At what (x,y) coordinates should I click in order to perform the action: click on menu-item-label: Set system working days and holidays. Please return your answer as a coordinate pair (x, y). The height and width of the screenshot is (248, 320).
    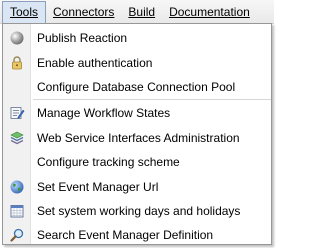
    Looking at the image, I should click on (139, 210).